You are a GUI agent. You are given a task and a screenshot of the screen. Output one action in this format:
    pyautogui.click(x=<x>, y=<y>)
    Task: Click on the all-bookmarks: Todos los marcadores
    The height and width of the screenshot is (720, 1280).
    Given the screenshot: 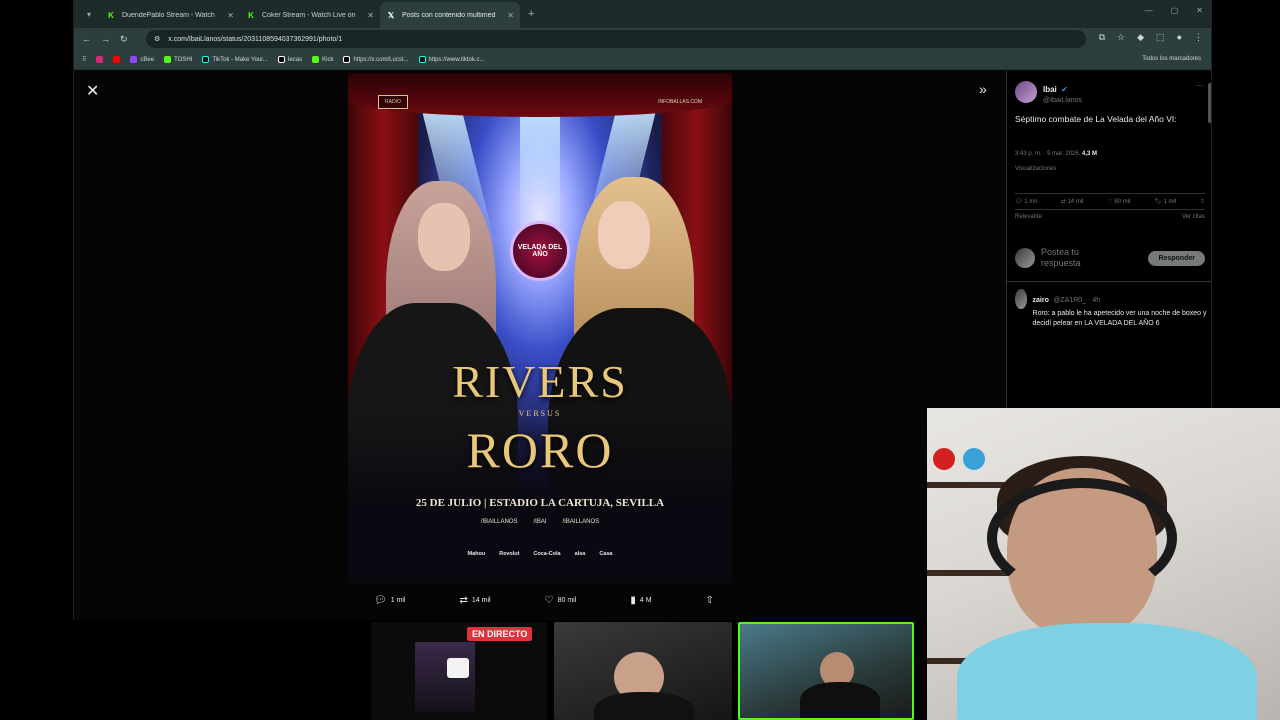 What is the action you would take?
    pyautogui.click(x=1171, y=59)
    